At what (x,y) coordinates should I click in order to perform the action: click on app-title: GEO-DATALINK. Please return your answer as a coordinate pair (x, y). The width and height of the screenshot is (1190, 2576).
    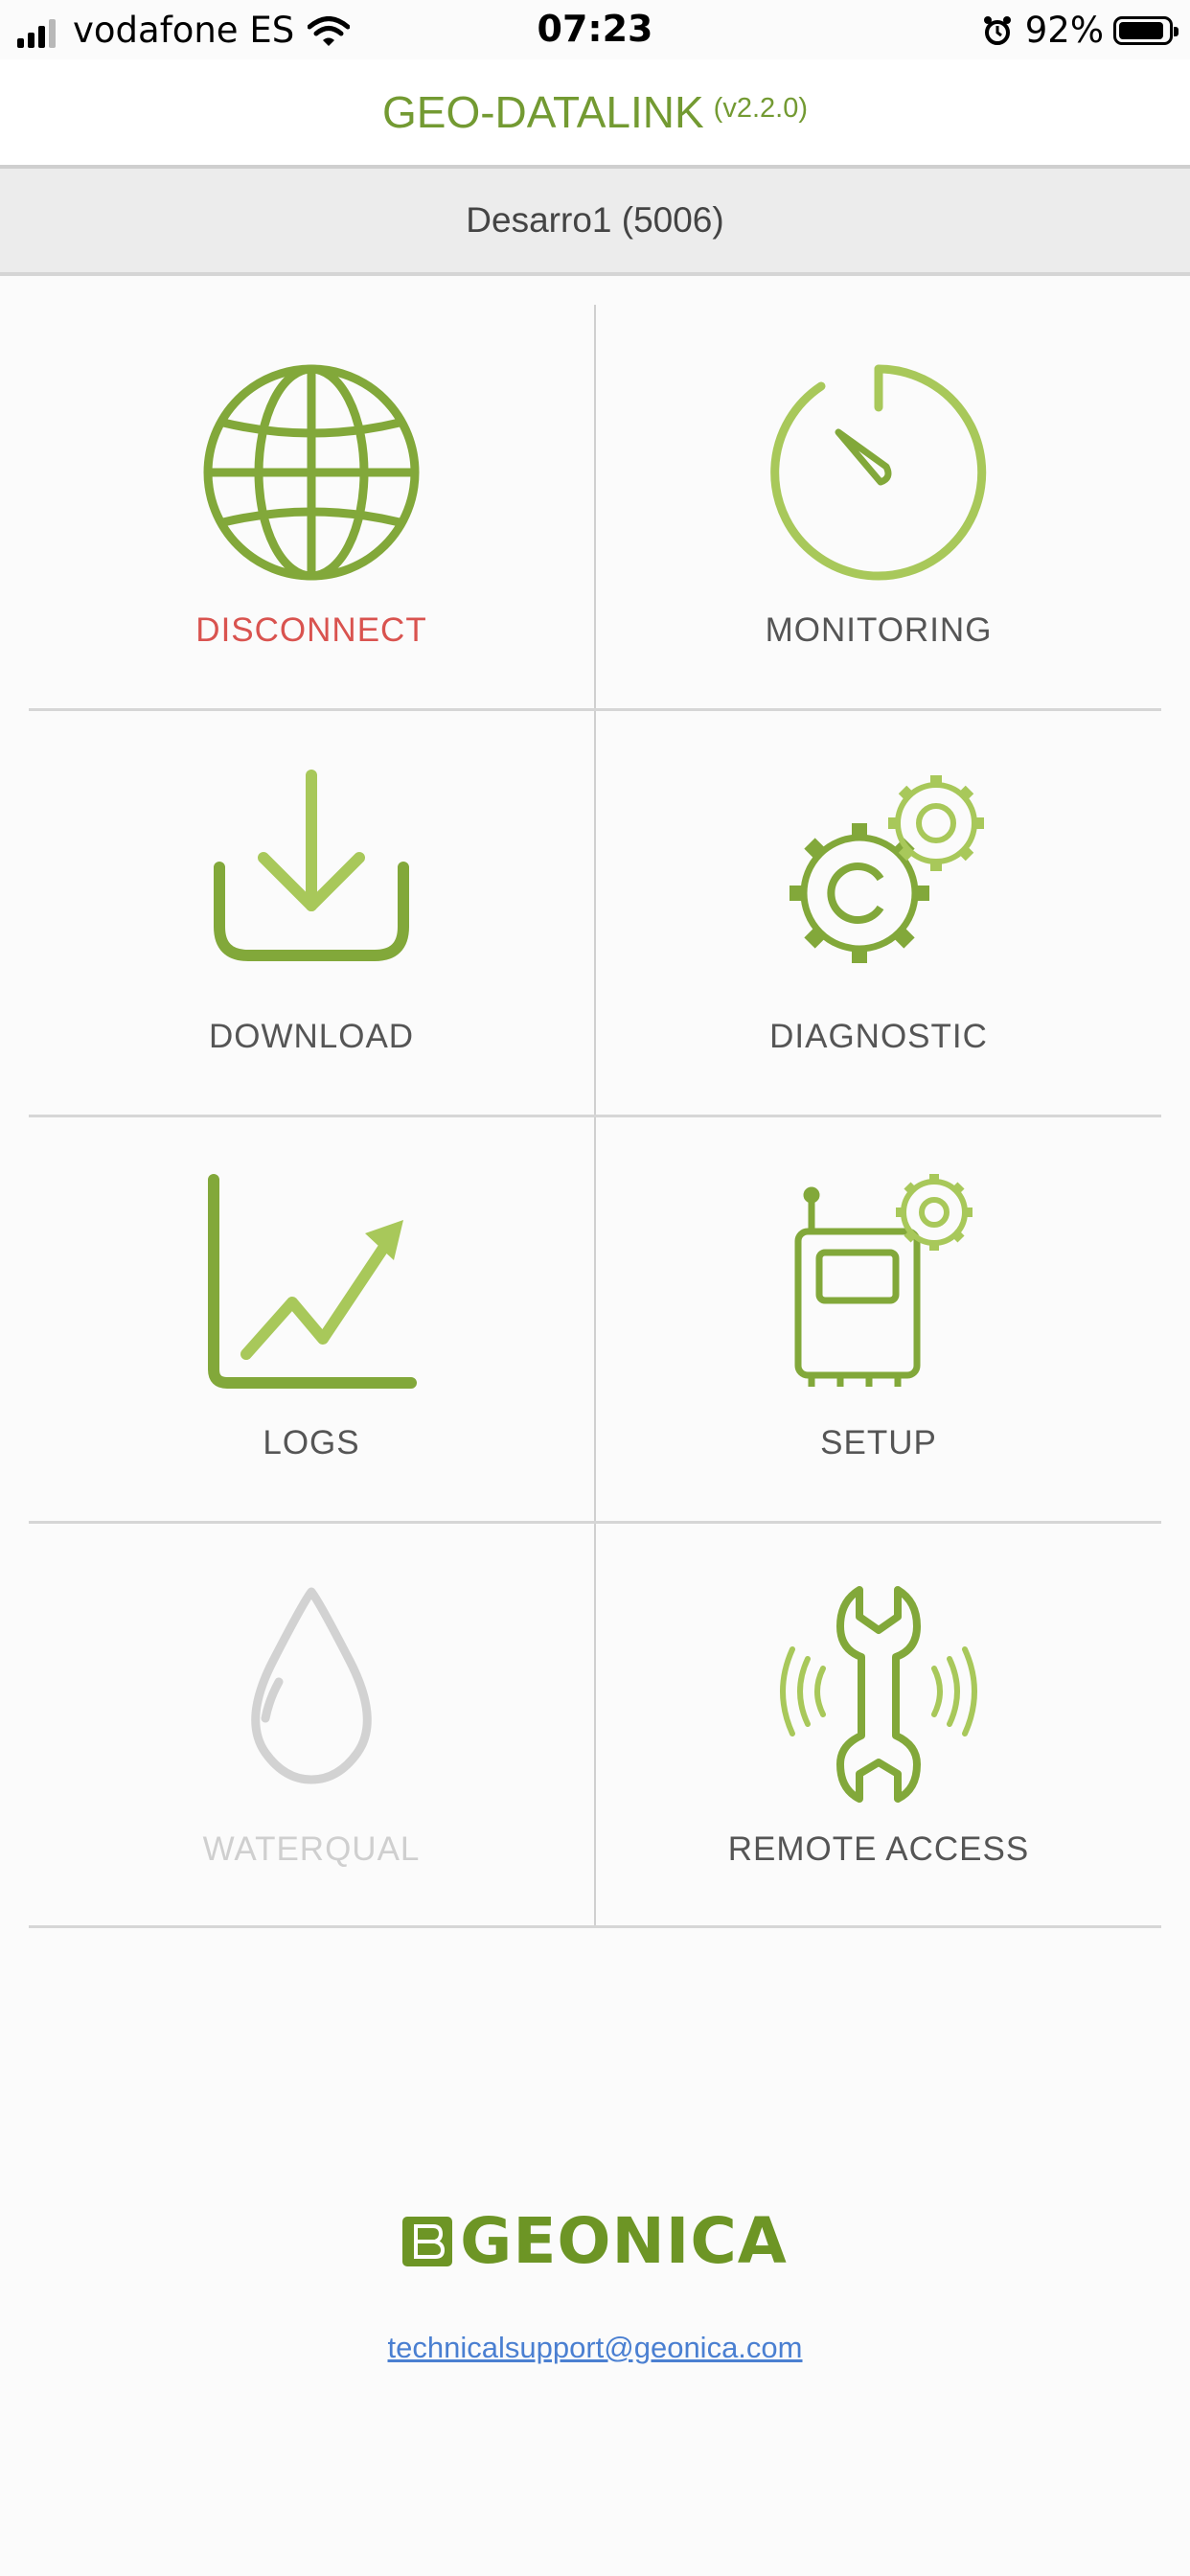
    Looking at the image, I should click on (543, 112).